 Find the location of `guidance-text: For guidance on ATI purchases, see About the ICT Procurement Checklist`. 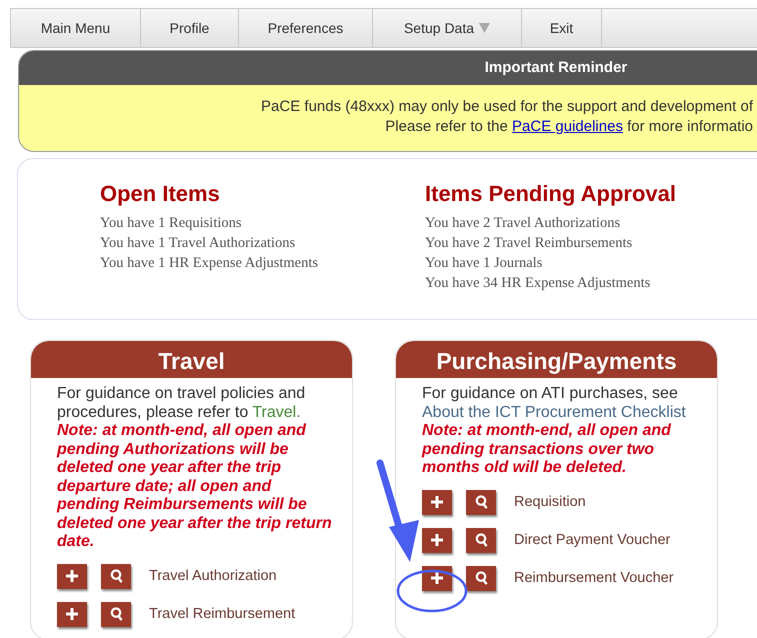

guidance-text: For guidance on ATI purchases, see About the ICT Procurement Checklist is located at coordinates (554, 403).